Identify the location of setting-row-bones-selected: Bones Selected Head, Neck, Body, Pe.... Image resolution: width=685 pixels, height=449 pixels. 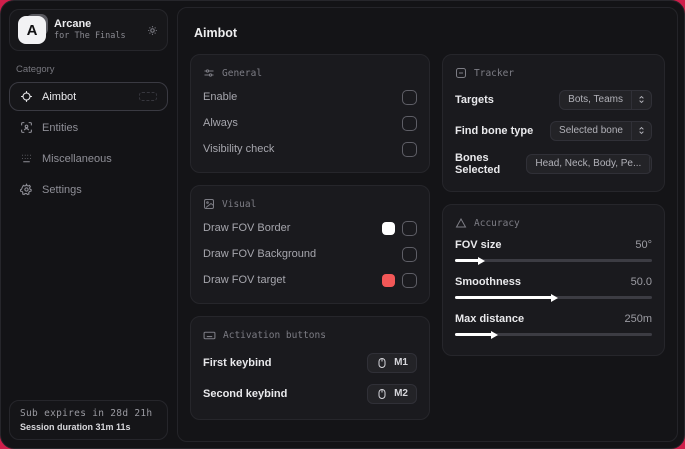
(553, 163).